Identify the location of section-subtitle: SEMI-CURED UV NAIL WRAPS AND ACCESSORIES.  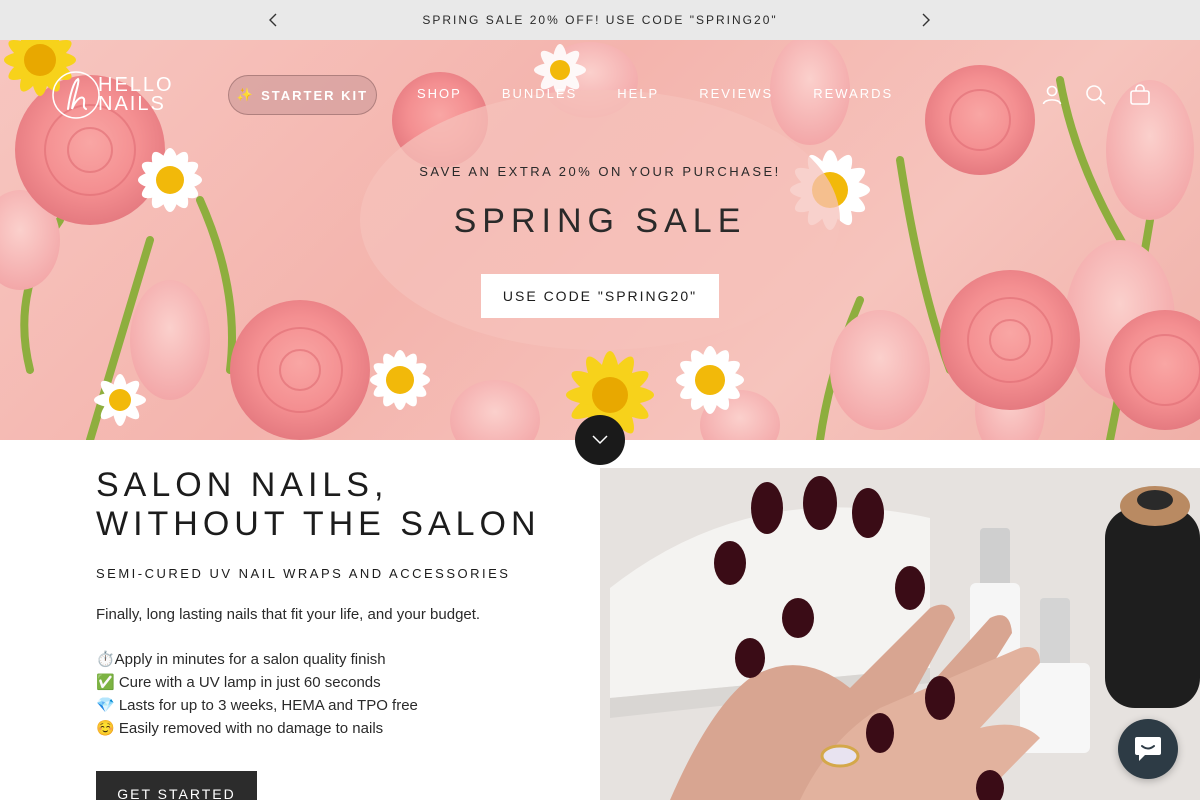
(303, 573).